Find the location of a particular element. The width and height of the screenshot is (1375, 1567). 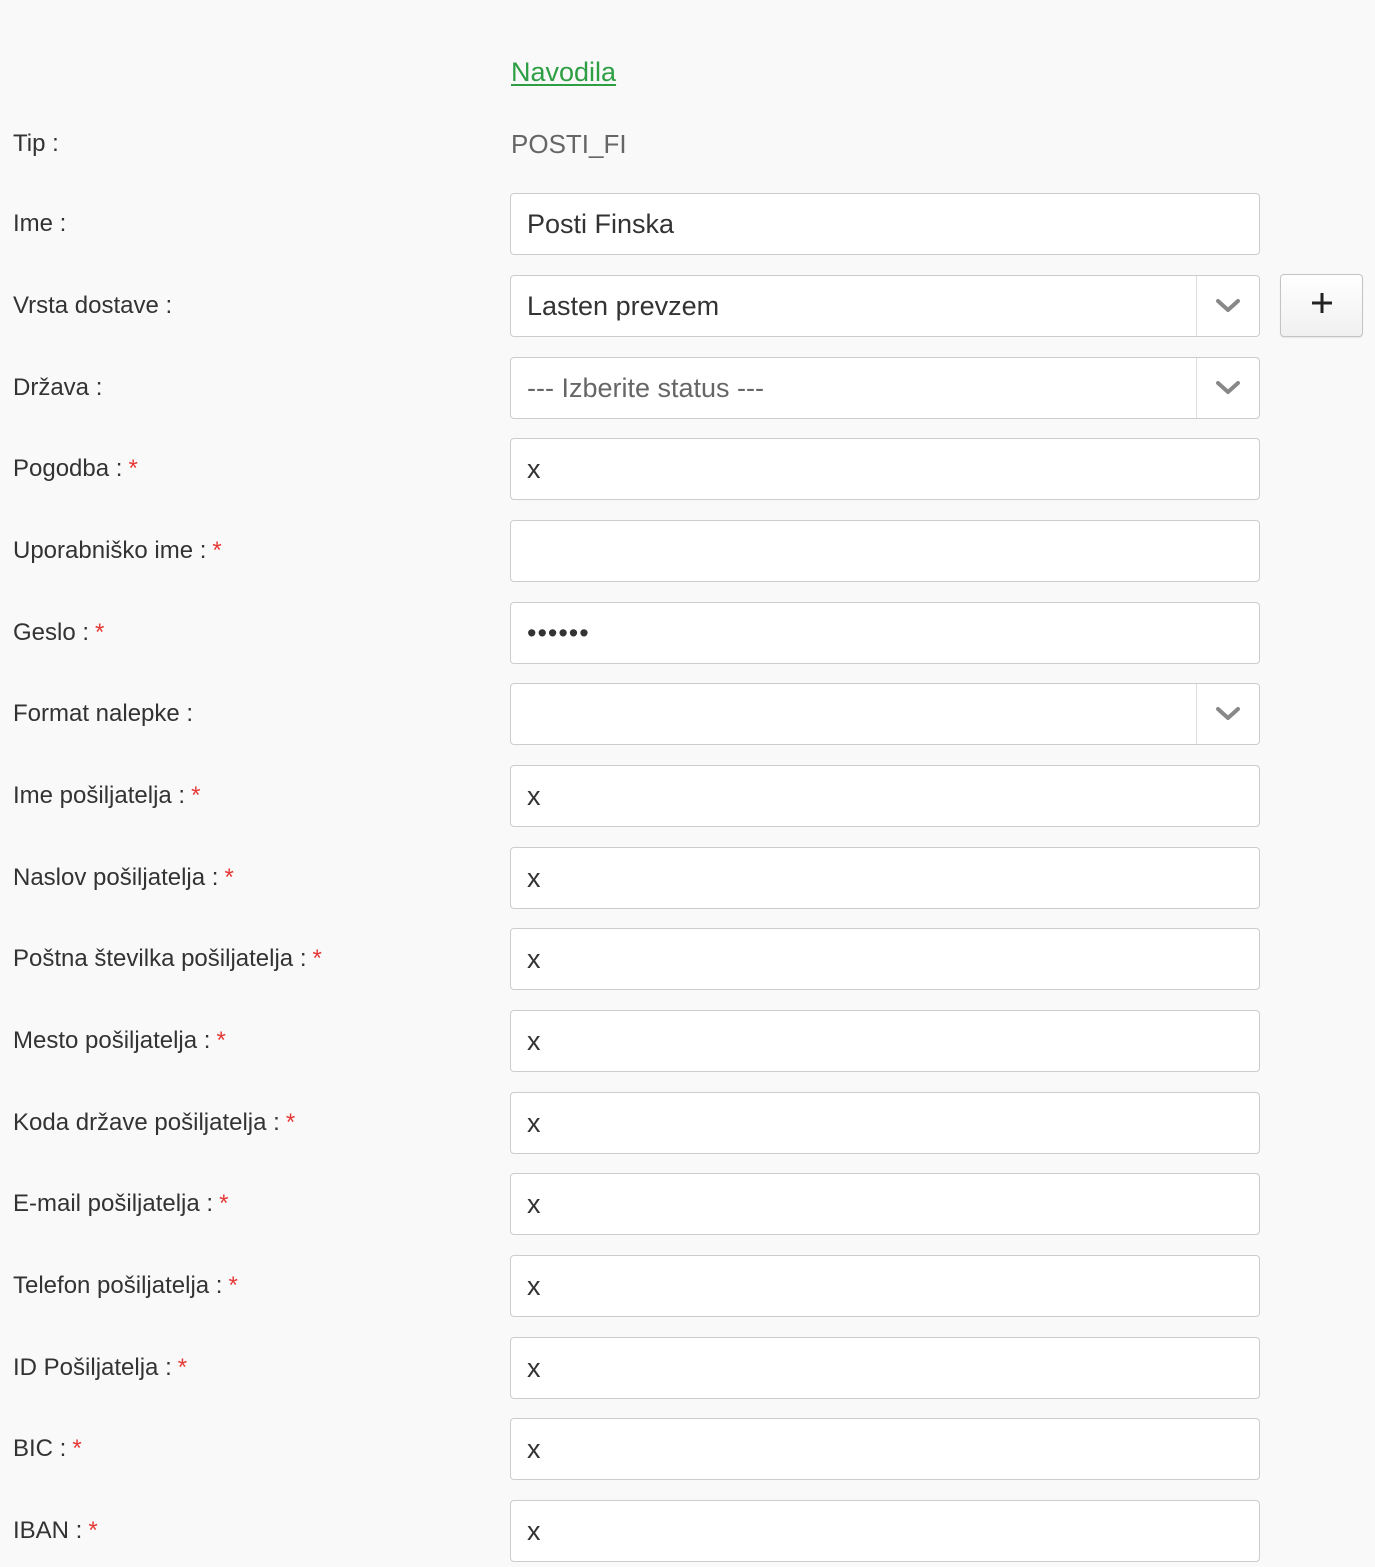

vrsta-dostave-selected: Lasten prevzem is located at coordinates (623, 306).